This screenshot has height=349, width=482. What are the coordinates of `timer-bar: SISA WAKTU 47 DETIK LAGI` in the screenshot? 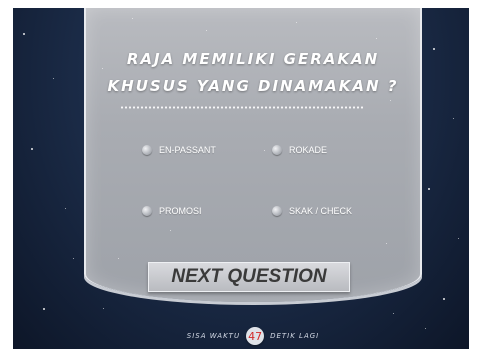 It's located at (253, 336).